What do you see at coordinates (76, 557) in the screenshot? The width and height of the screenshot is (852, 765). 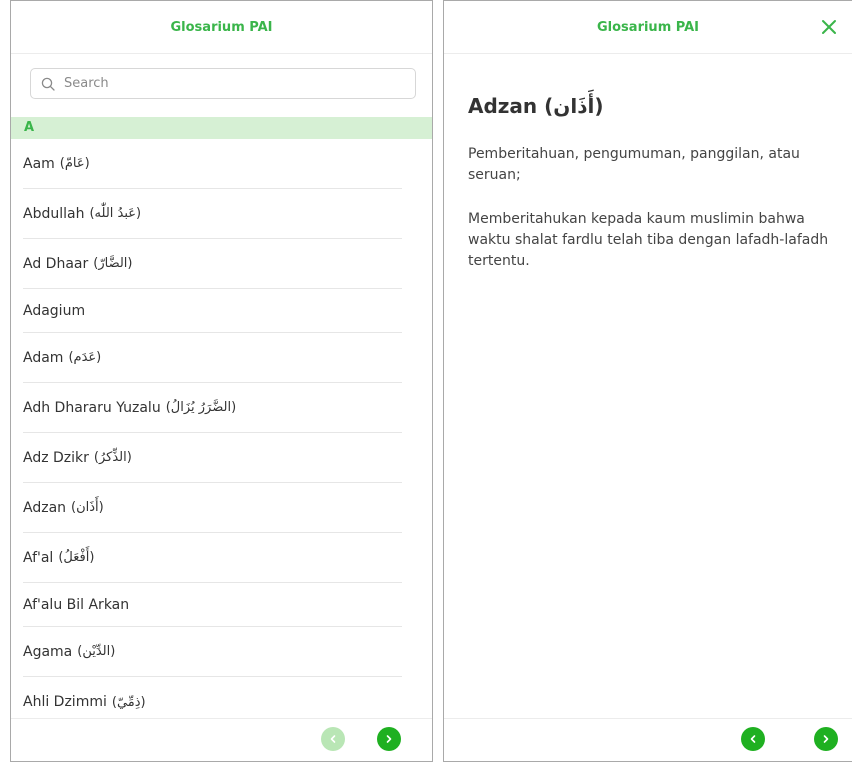 I see `term-arabic: (أَفْعَلُ)` at bounding box center [76, 557].